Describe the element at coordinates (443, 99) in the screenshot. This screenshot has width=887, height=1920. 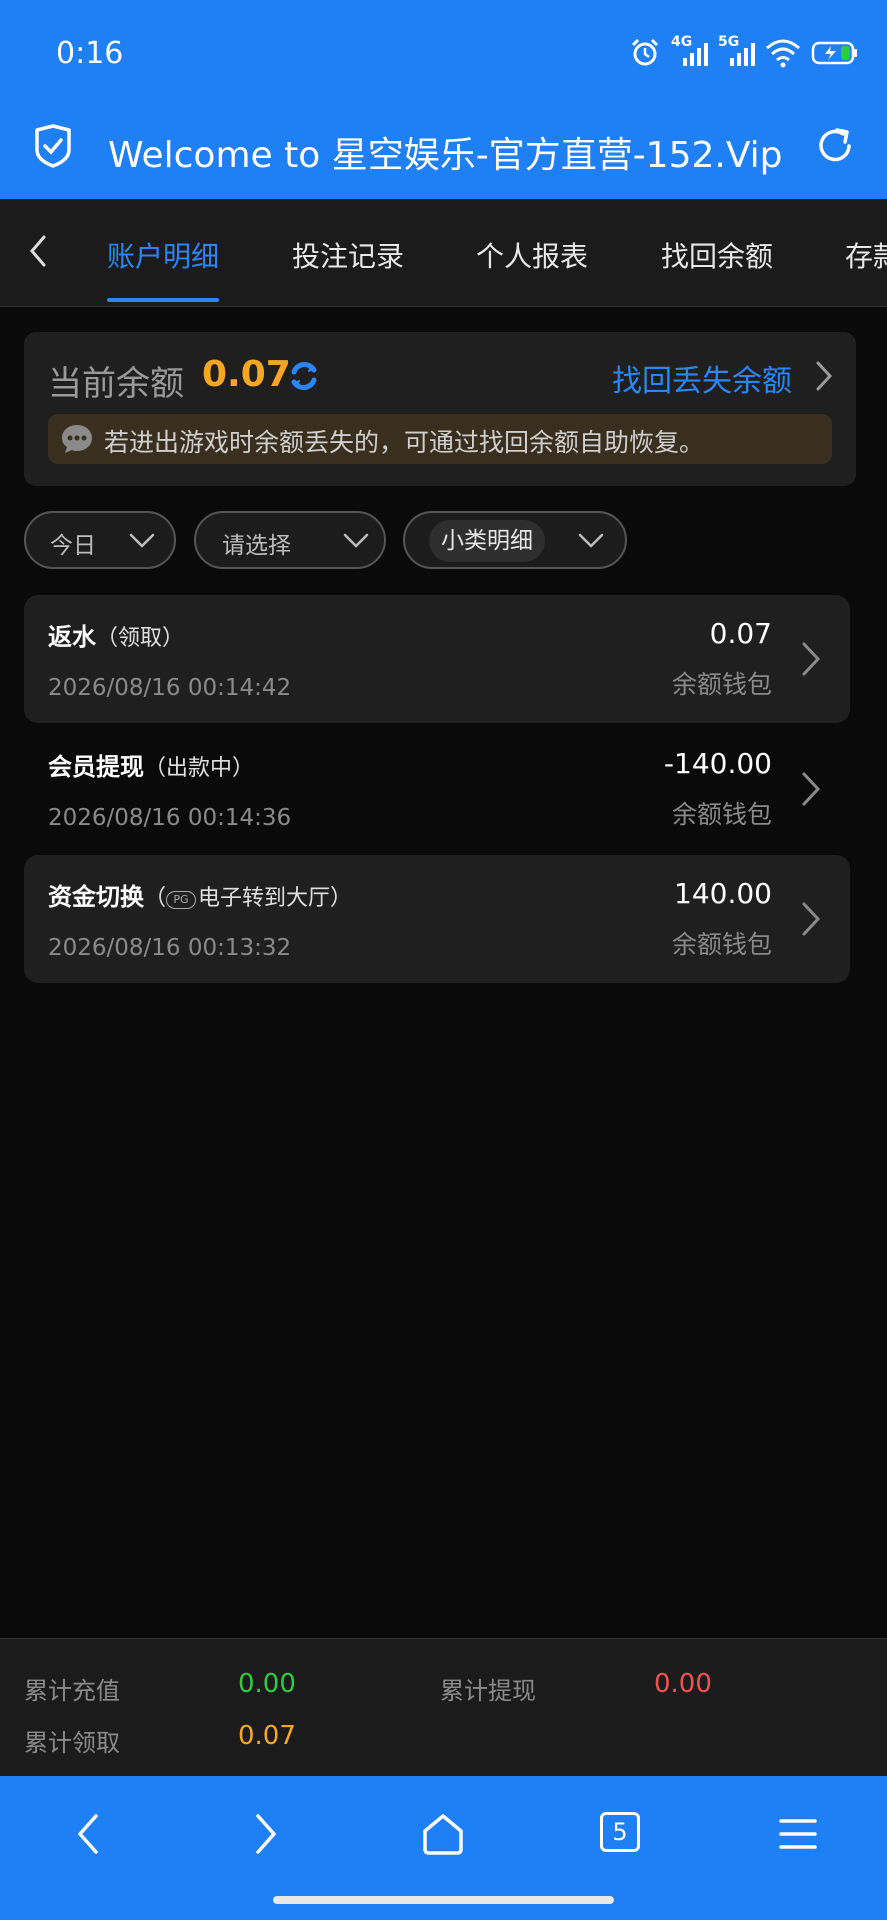
I see `browser-header: 0:16 4G 5G Welcome to 星空娱乐-官方直营-152.Vip` at that location.